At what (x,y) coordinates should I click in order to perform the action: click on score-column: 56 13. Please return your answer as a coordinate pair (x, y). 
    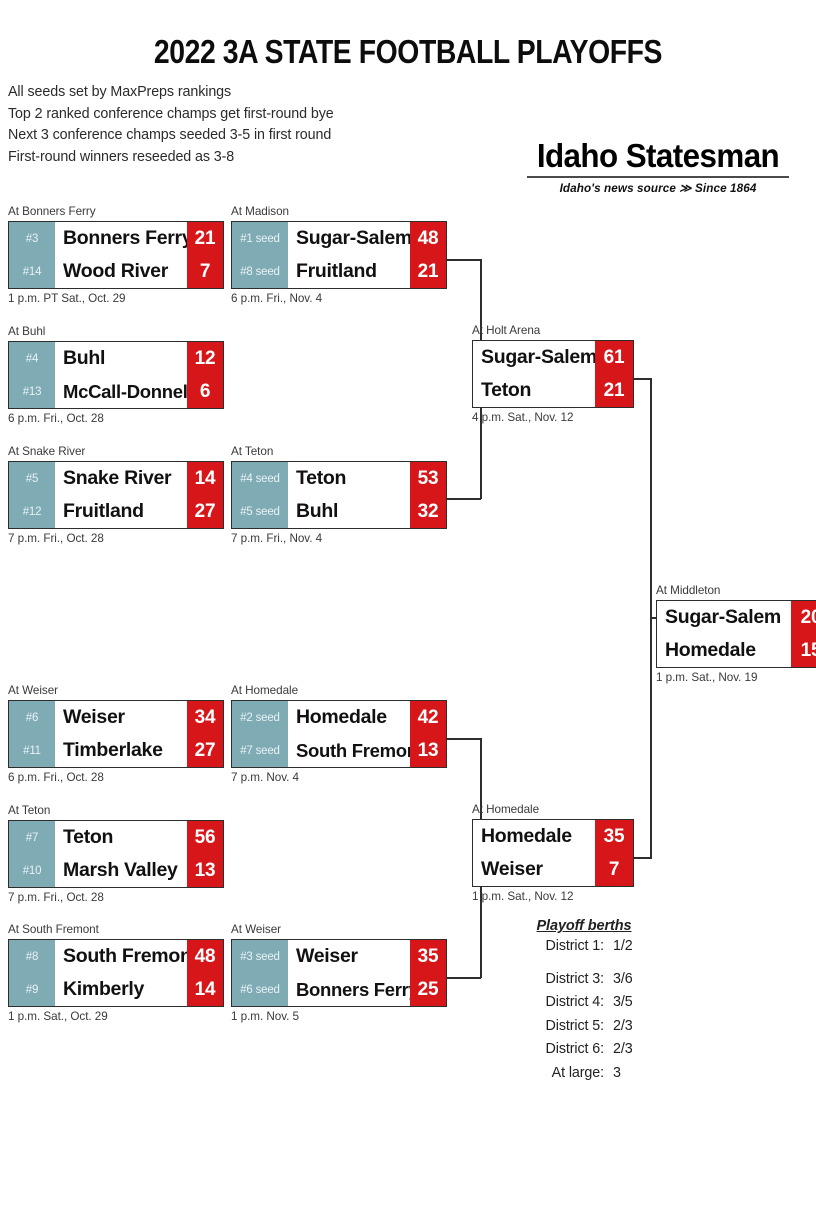
    Looking at the image, I should click on (205, 854).